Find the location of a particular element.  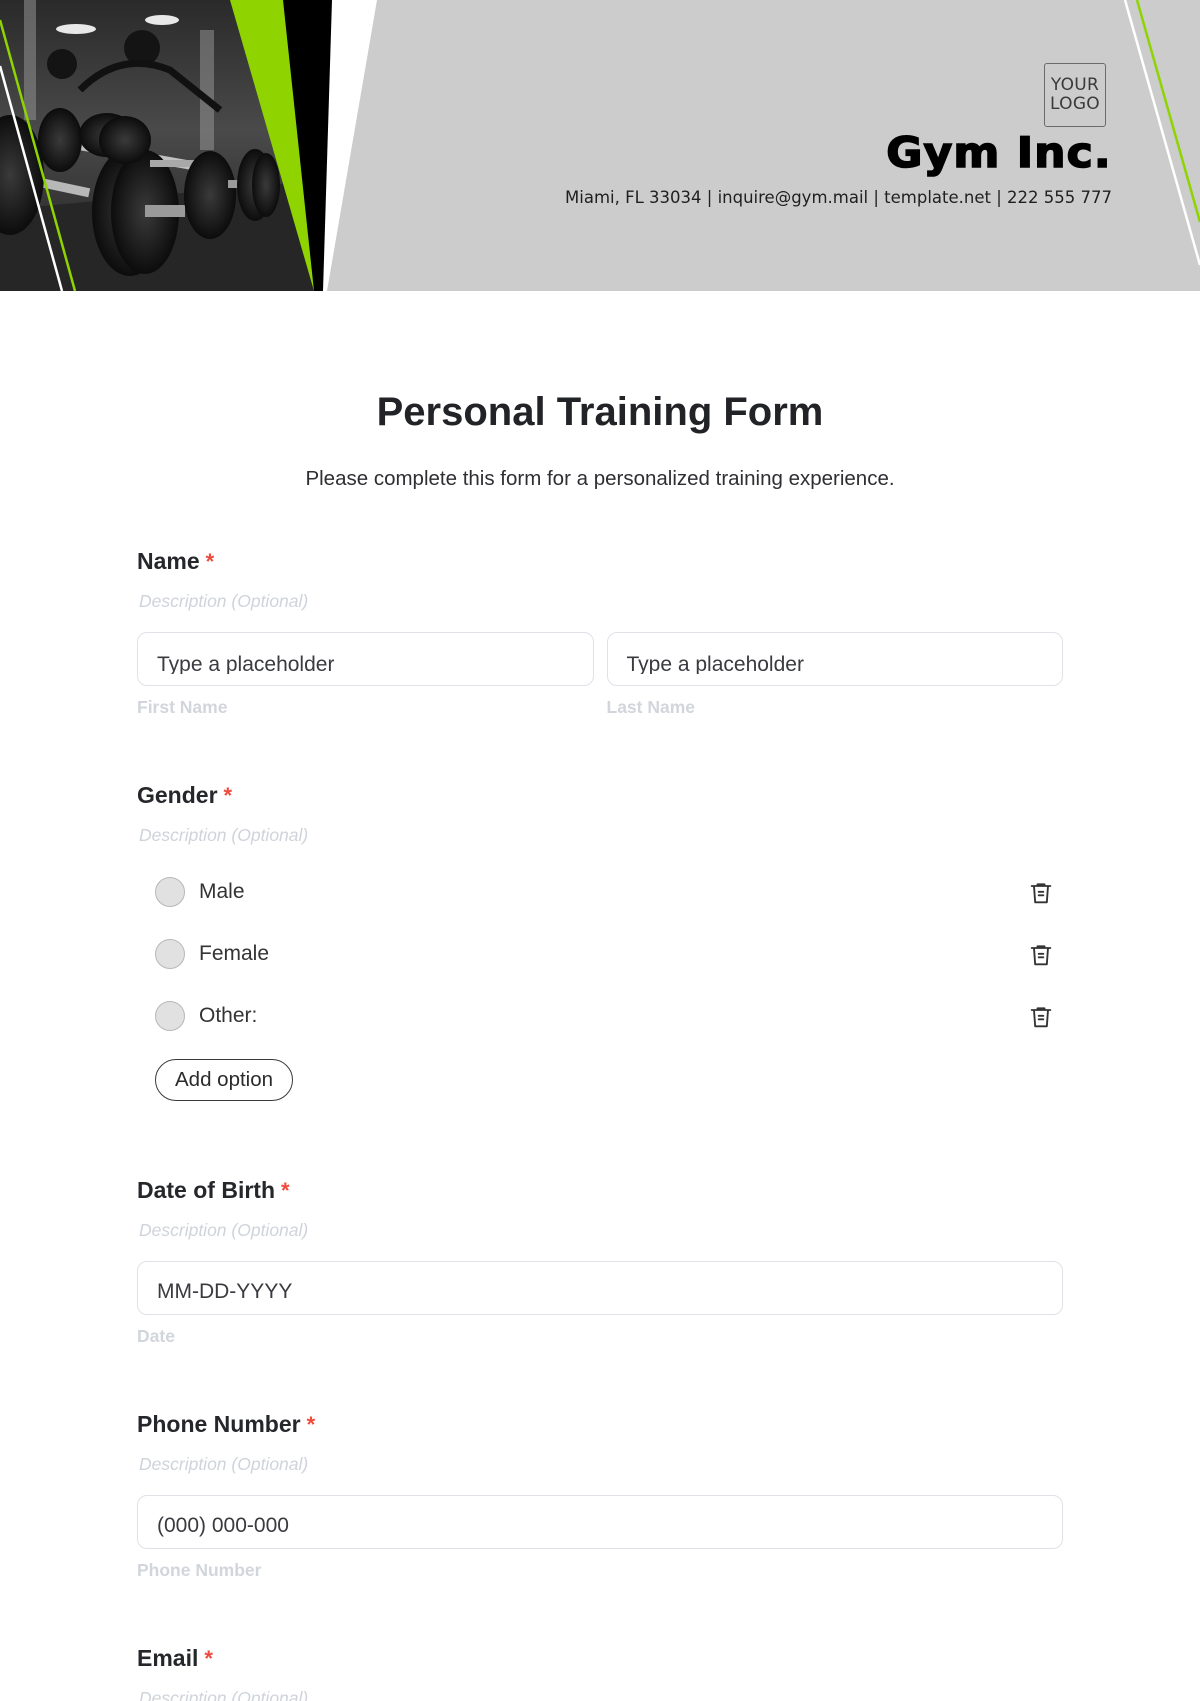

option-label: Other: is located at coordinates (228, 1016).